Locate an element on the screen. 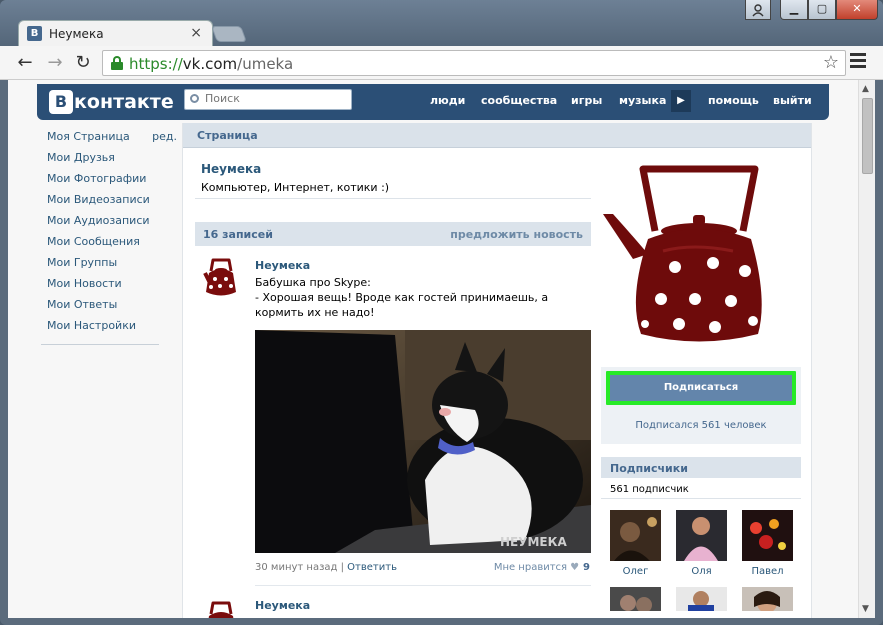 This screenshot has width=883, height=625. search-box is located at coordinates (268, 99).